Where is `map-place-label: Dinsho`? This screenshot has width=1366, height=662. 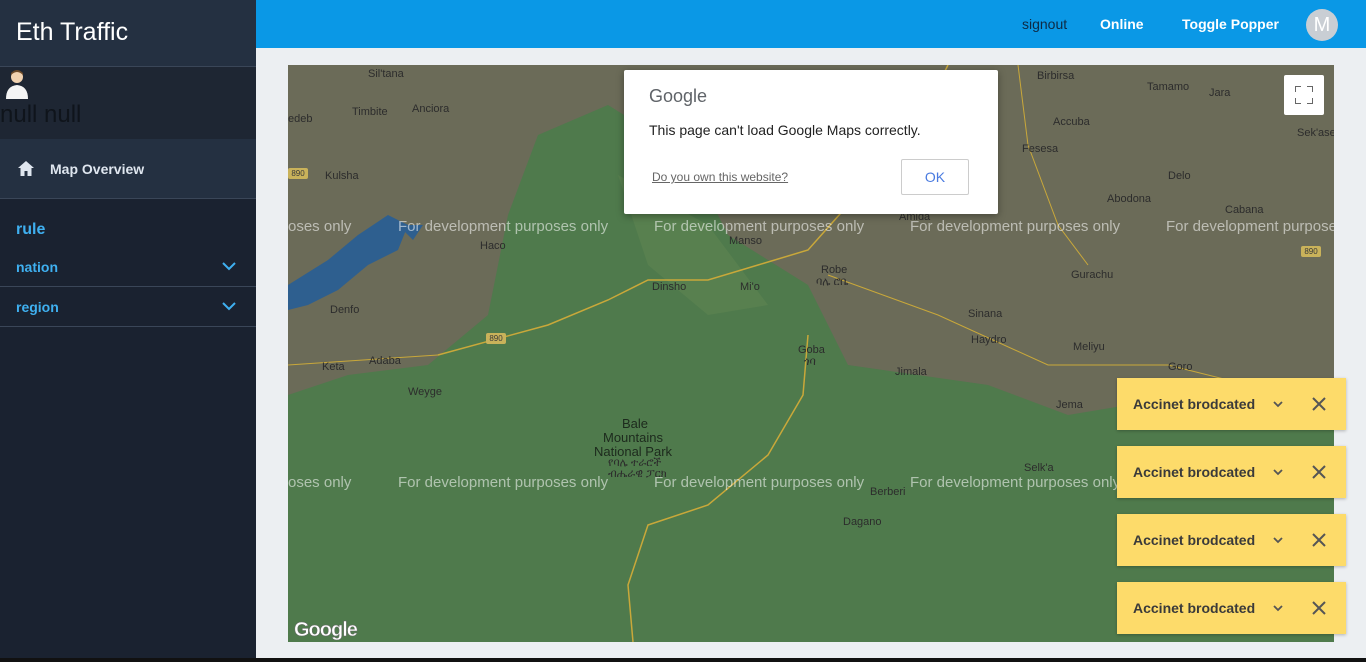
map-place-label: Dinsho is located at coordinates (669, 287).